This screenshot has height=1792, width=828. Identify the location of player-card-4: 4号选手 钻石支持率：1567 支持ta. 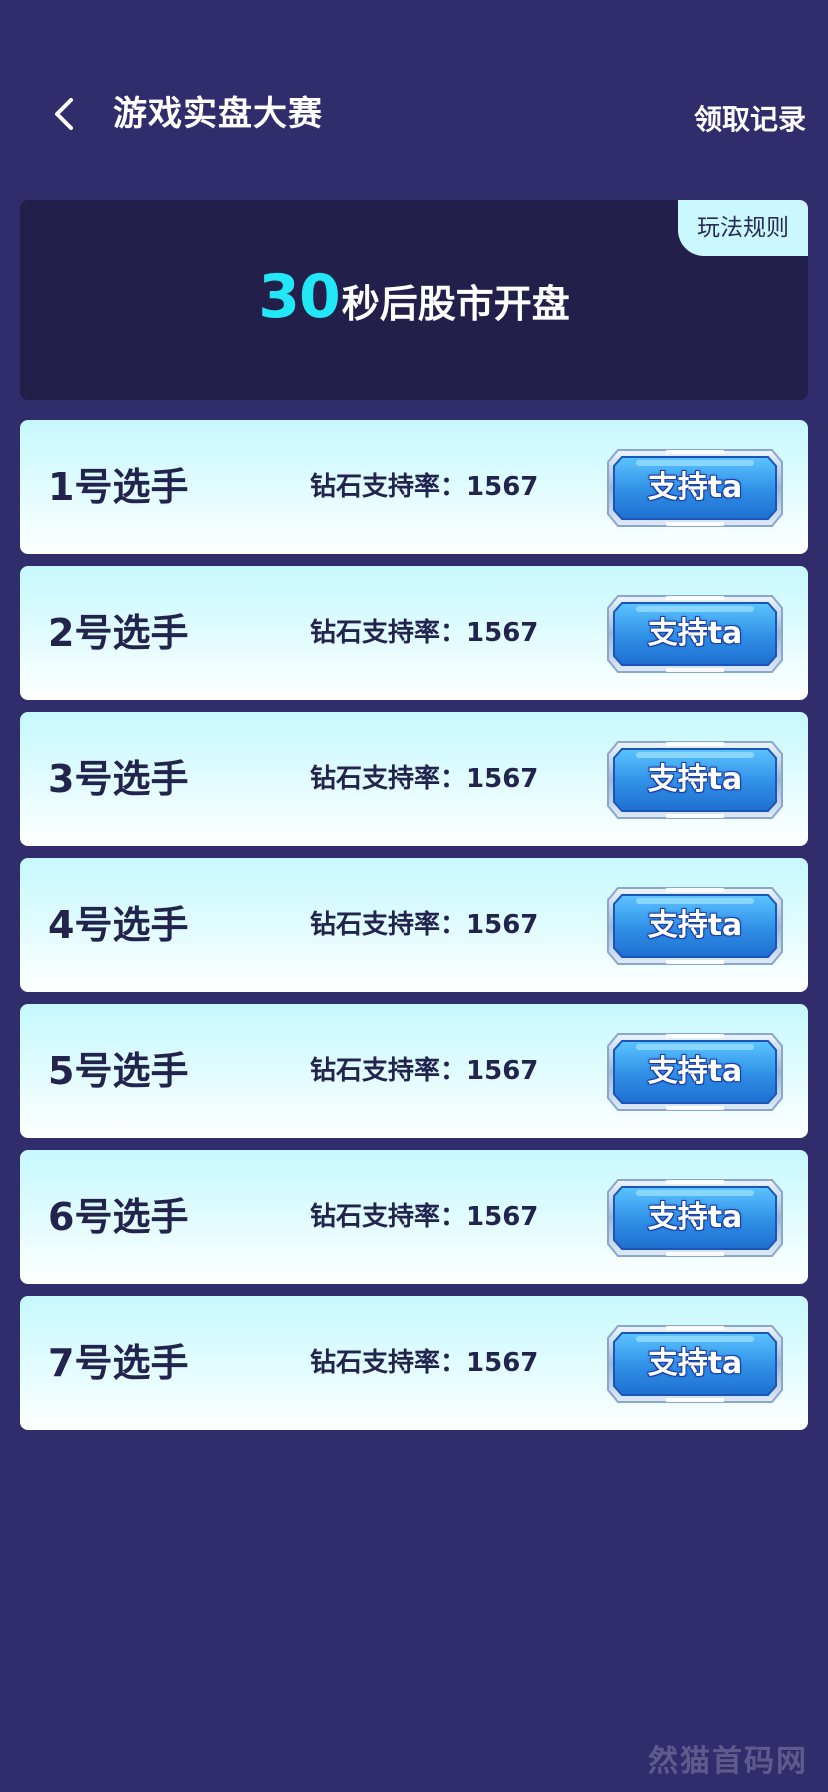
(414, 925).